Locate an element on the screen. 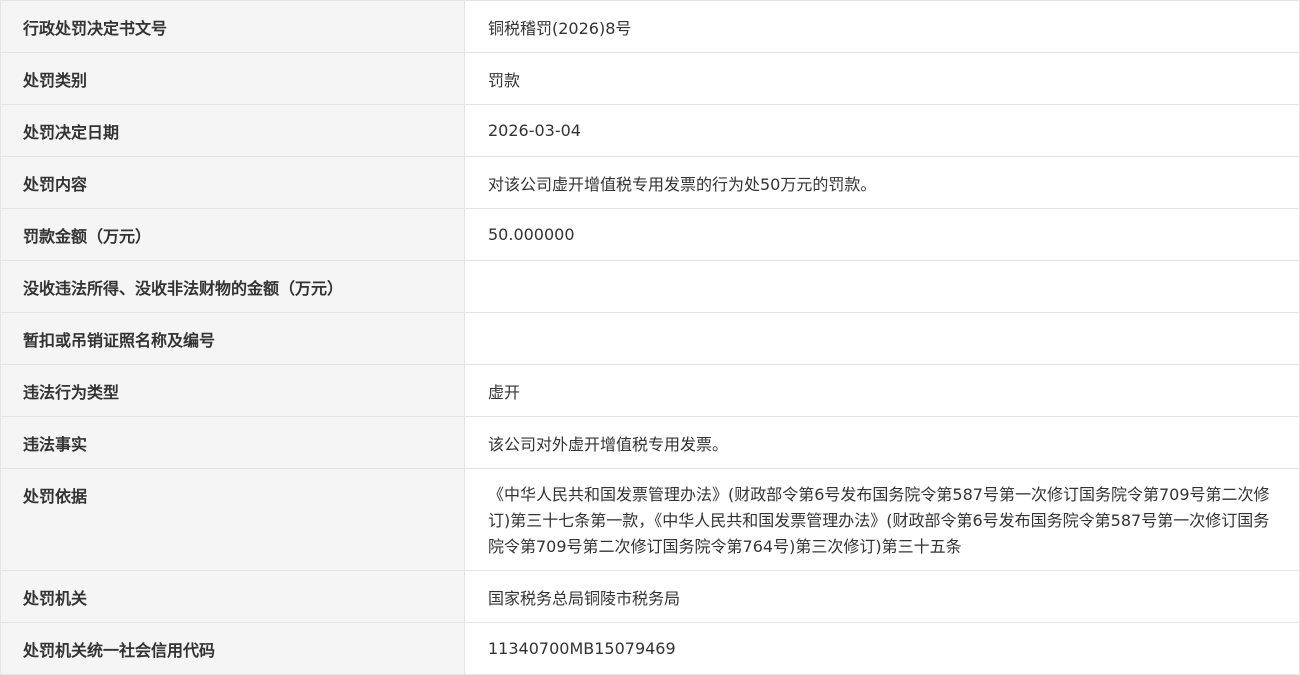 The width and height of the screenshot is (1300, 675). field-value: 罚款 is located at coordinates (882, 78).